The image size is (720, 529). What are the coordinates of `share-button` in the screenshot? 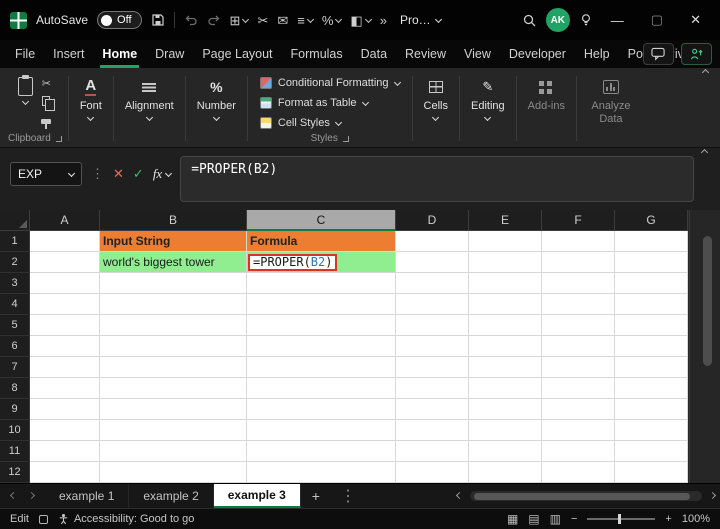 It's located at (696, 54).